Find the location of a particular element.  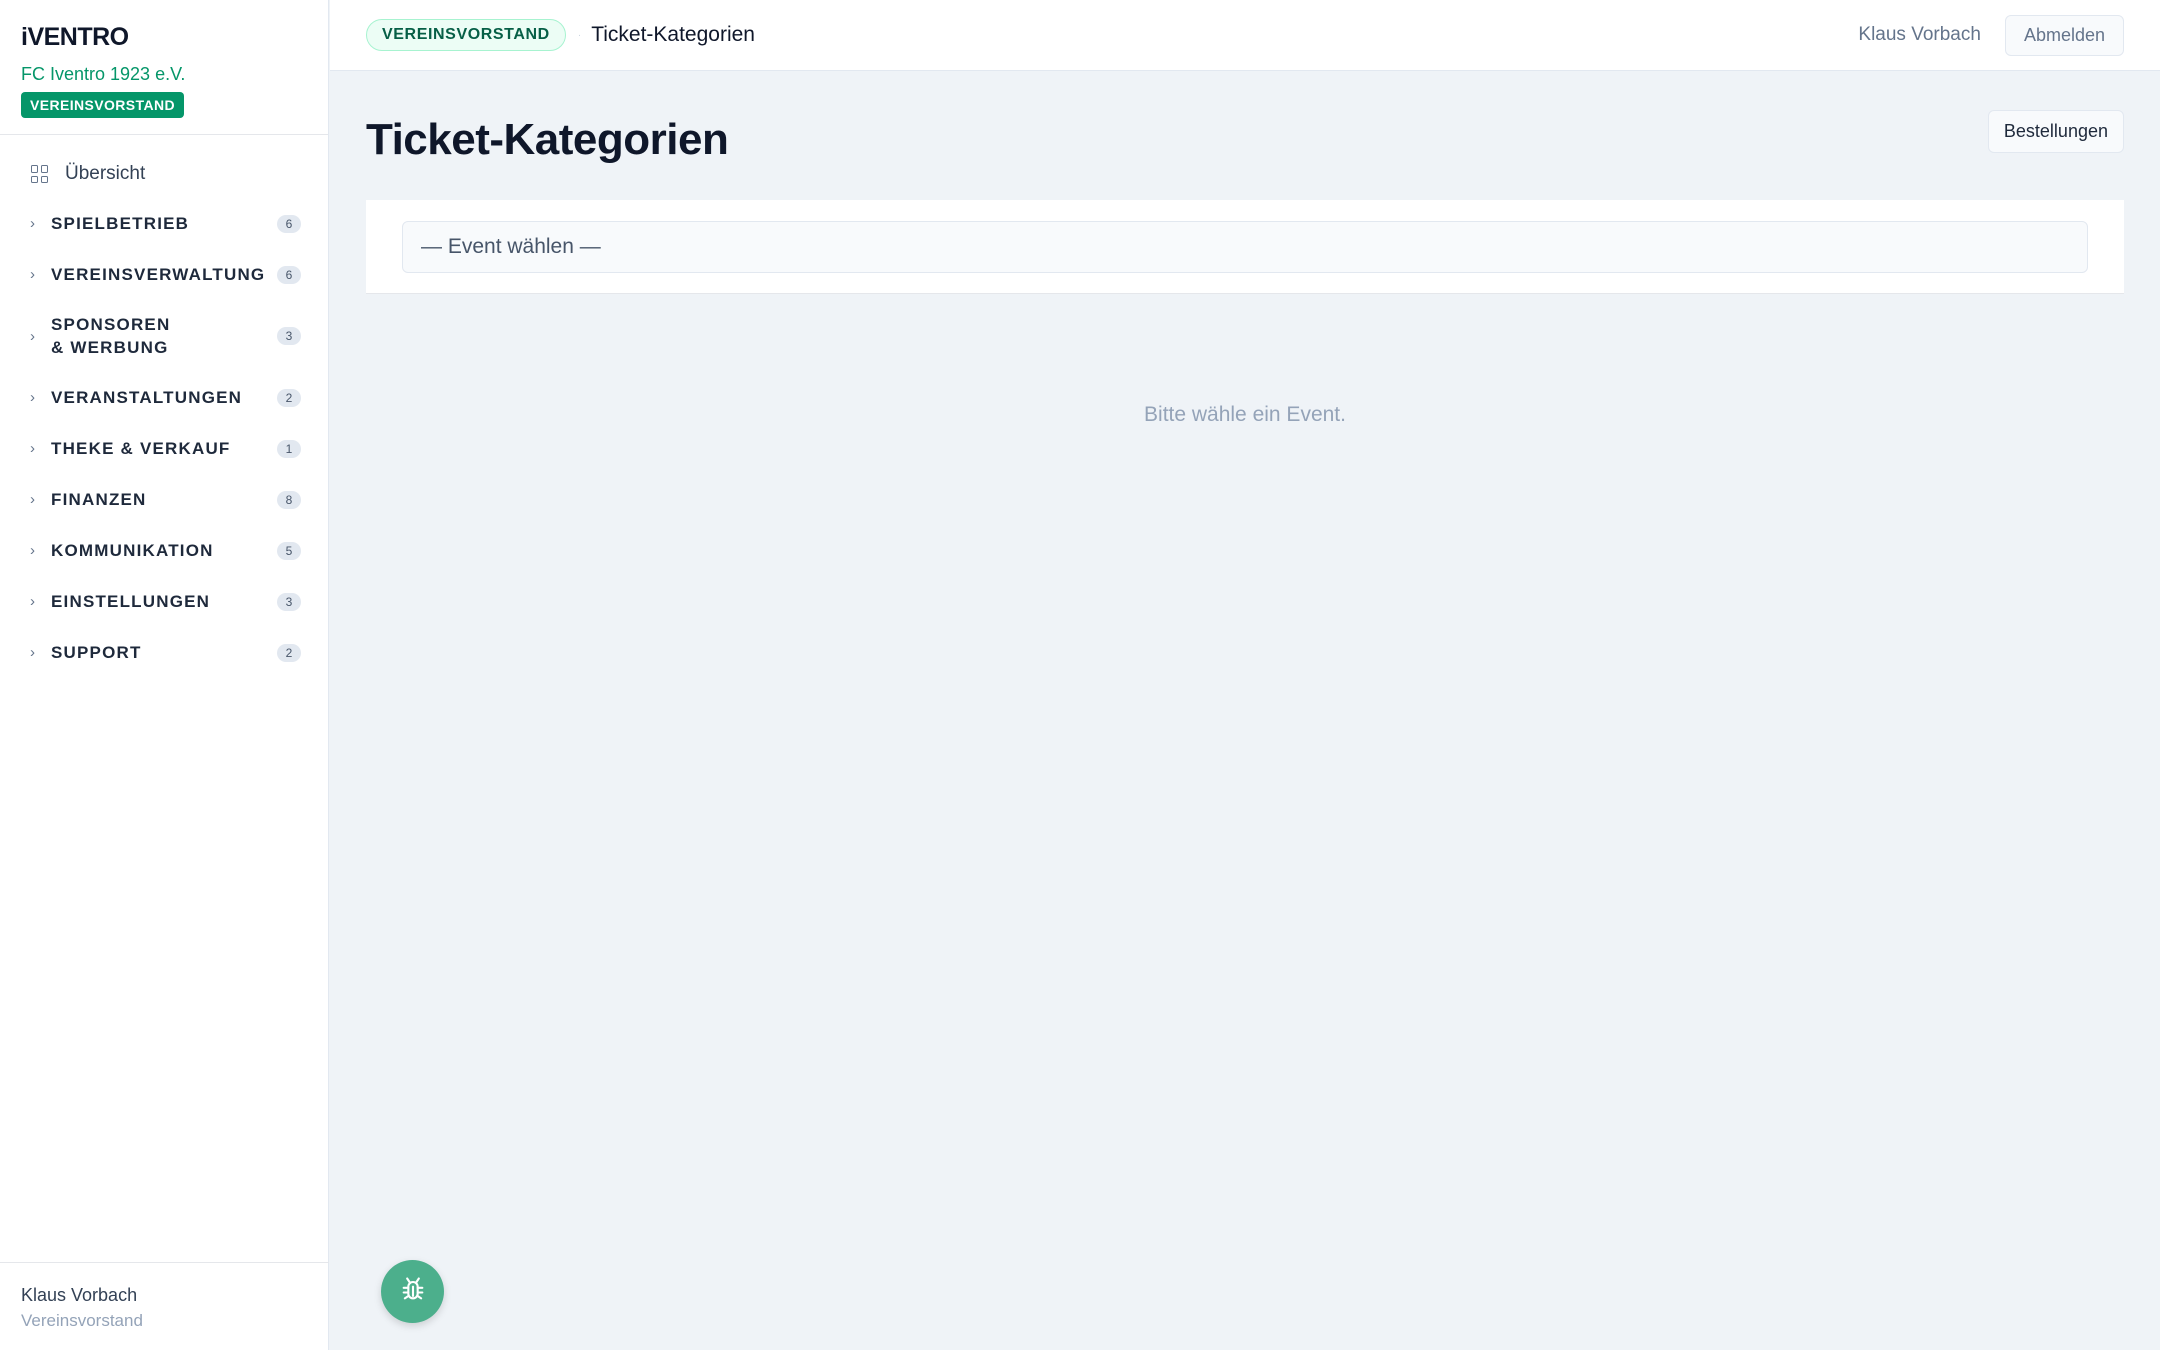

breadcrumb-current: Ticket-Kategorien is located at coordinates (673, 34).